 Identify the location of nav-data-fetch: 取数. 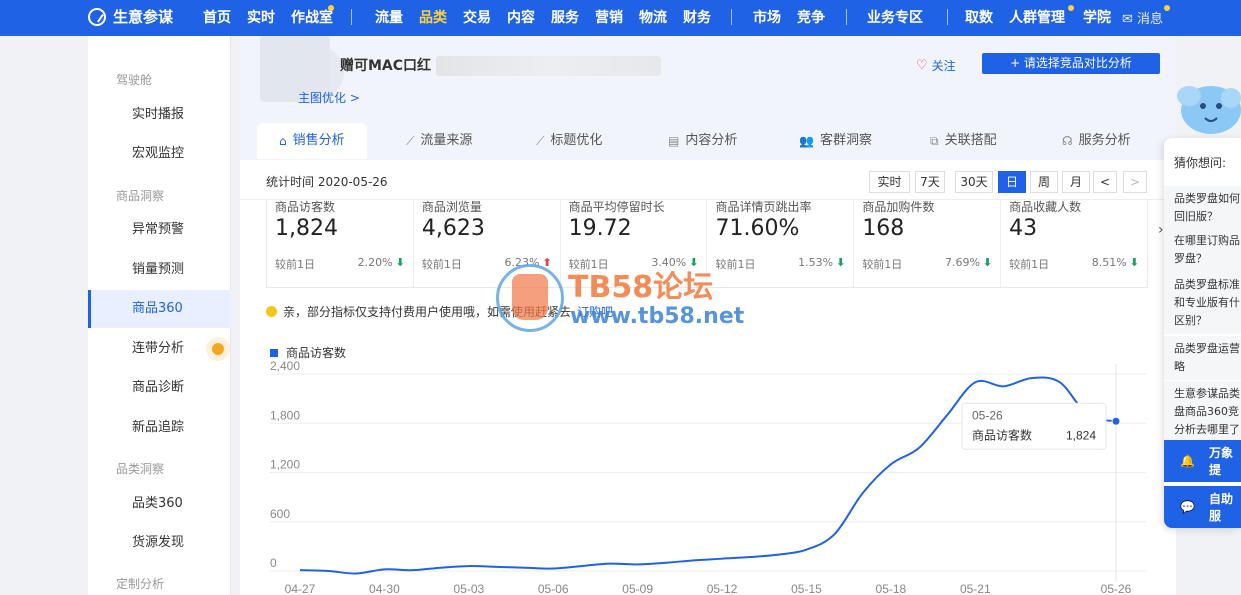
(979, 17).